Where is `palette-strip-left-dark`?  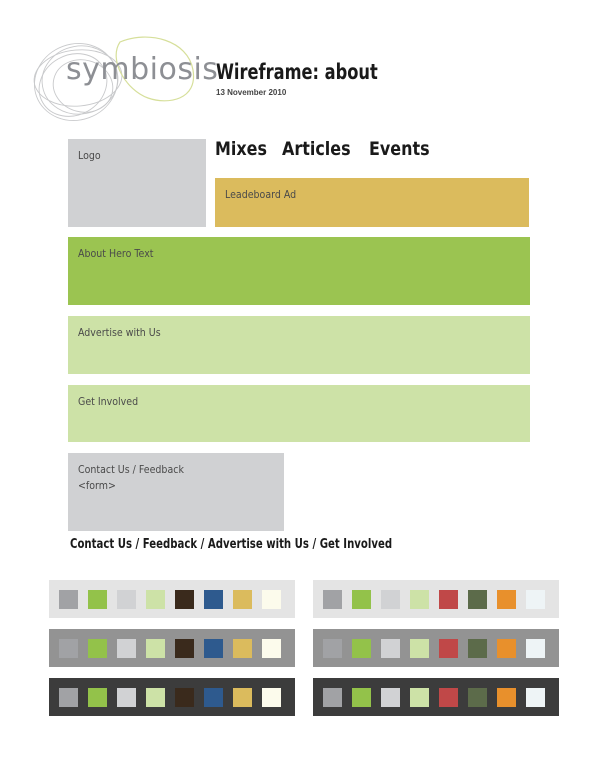 palette-strip-left-dark is located at coordinates (172, 697).